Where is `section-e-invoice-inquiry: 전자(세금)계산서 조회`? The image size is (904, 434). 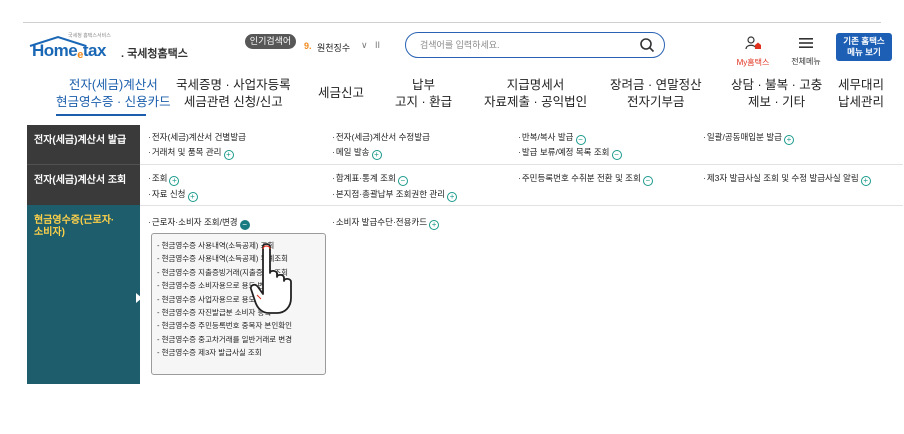 section-e-invoice-inquiry: 전자(세금)계산서 조회 is located at coordinates (83, 184).